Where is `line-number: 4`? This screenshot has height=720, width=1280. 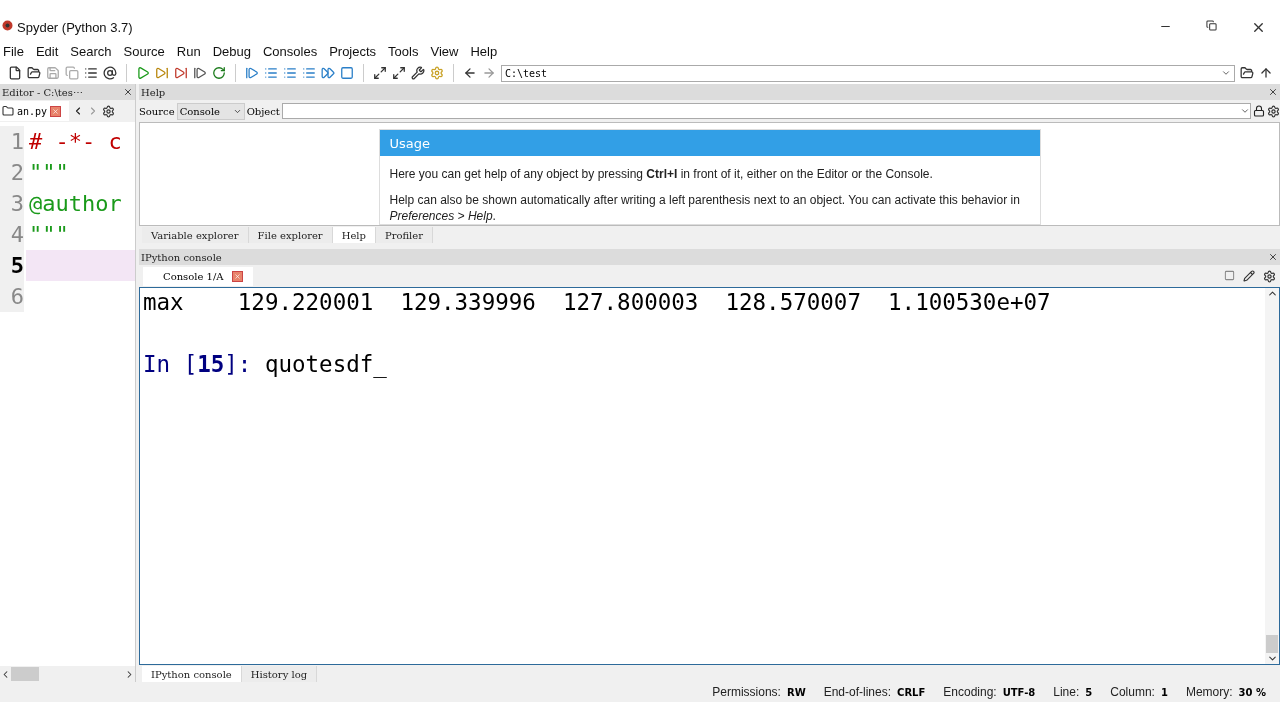 line-number: 4 is located at coordinates (12, 234).